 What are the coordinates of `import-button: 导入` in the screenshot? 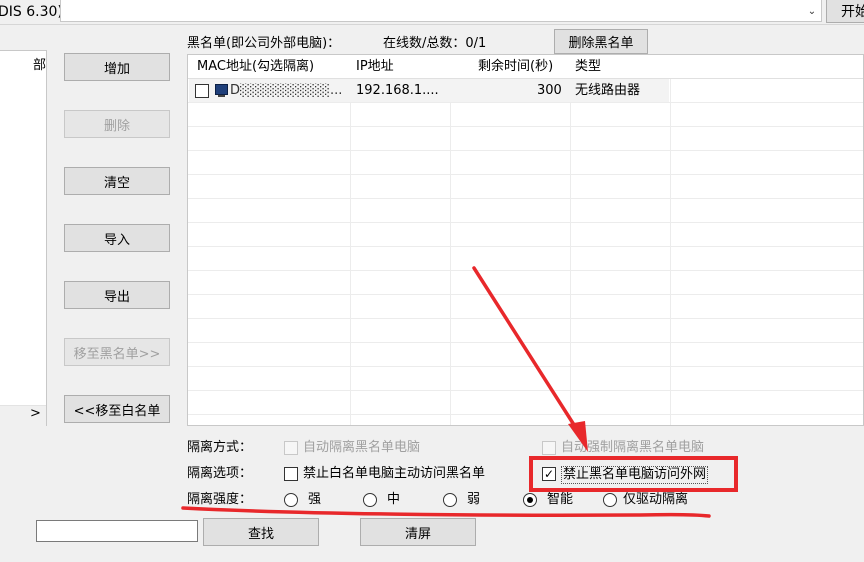 It's located at (117, 238).